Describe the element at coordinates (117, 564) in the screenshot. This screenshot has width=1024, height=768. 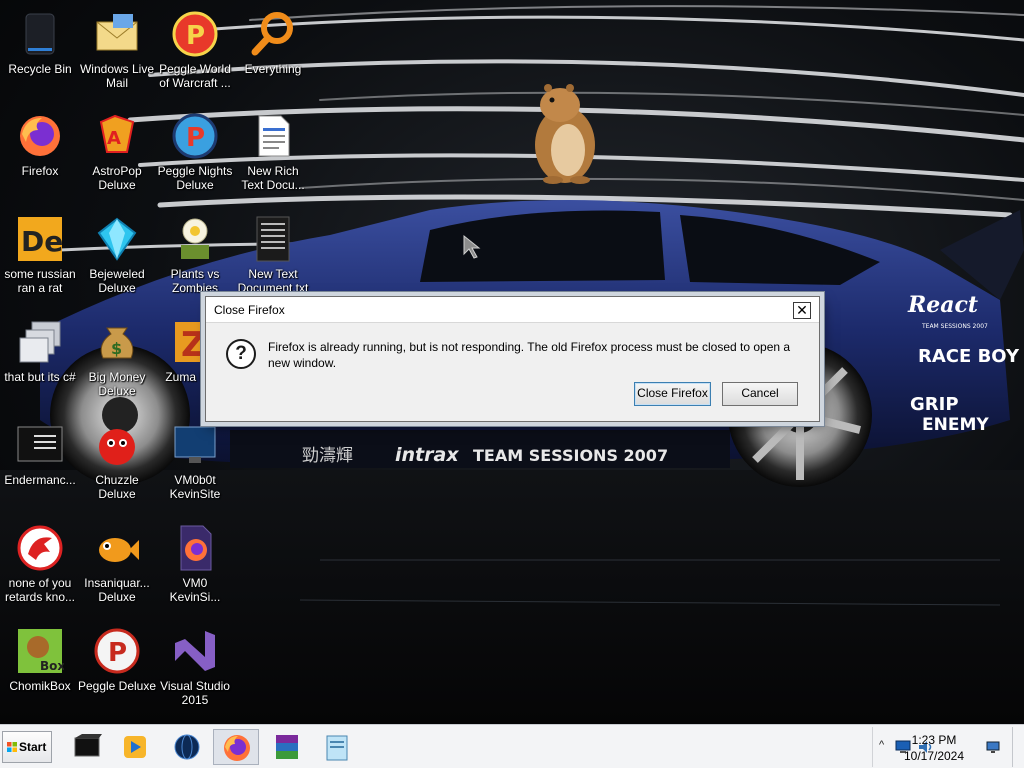
I see `desktop-shortcut: Insaniquar... Deluxe` at that location.